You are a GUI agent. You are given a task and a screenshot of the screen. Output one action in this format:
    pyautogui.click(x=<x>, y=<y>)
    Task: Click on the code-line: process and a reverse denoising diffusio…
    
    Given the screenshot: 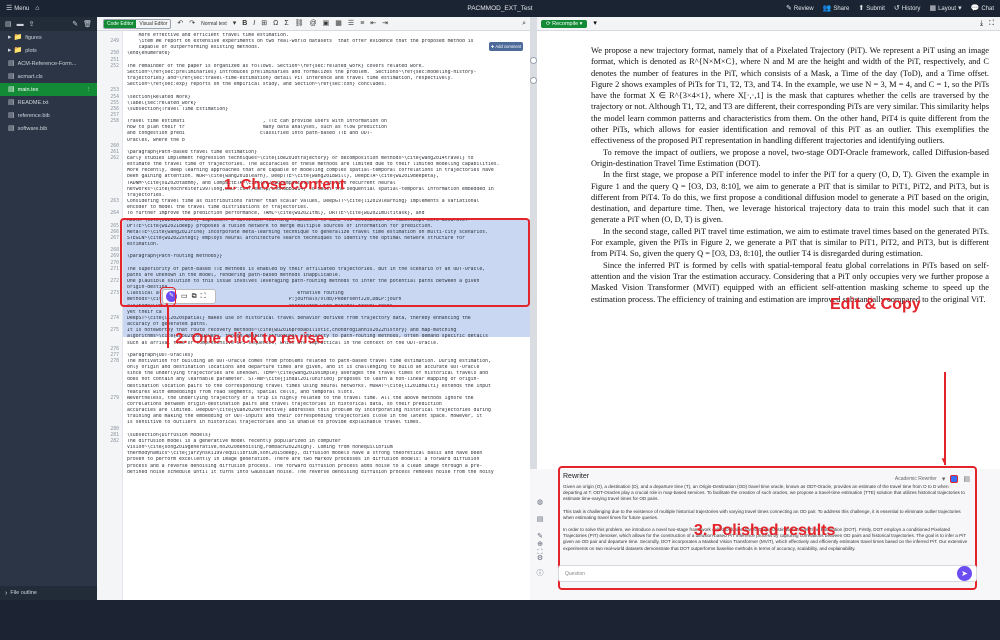 What is the action you would take?
    pyautogui.click(x=325, y=467)
    